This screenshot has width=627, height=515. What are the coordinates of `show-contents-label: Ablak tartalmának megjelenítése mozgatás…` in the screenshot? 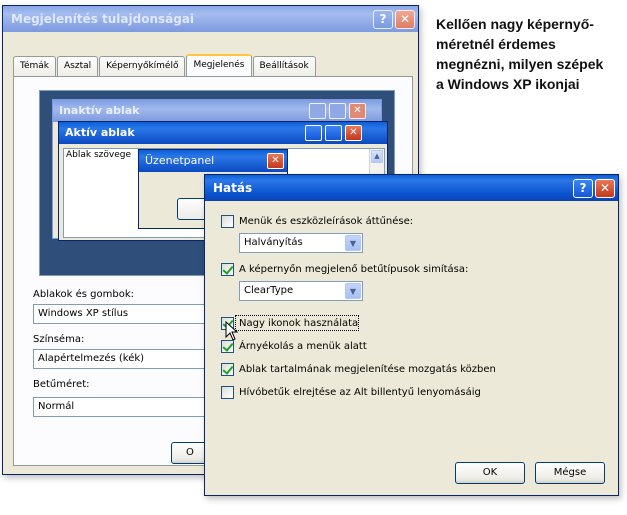 It's located at (367, 369).